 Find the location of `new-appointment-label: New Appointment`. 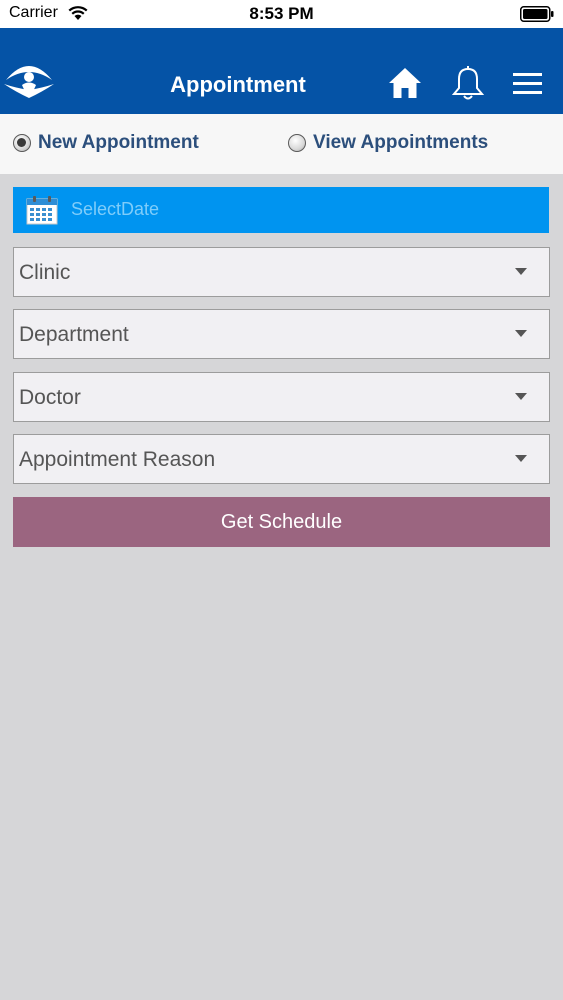

new-appointment-label: New Appointment is located at coordinates (118, 142).